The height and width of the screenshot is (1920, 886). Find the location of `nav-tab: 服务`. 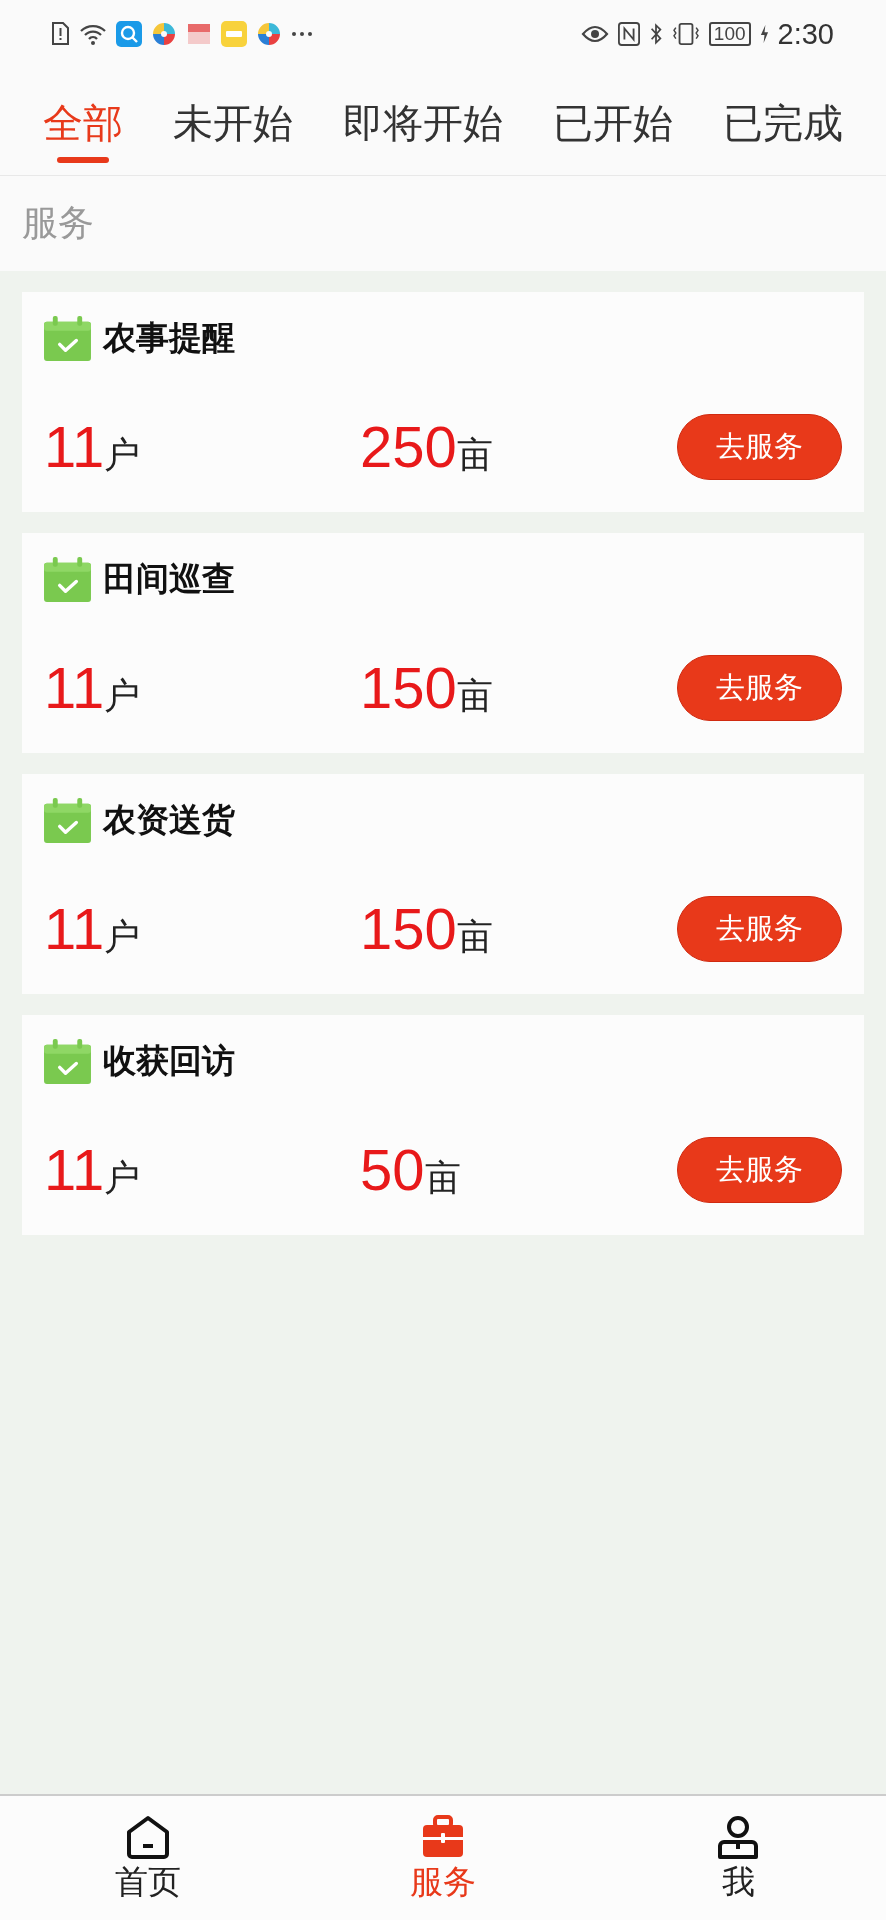

nav-tab: 服务 is located at coordinates (443, 1858).